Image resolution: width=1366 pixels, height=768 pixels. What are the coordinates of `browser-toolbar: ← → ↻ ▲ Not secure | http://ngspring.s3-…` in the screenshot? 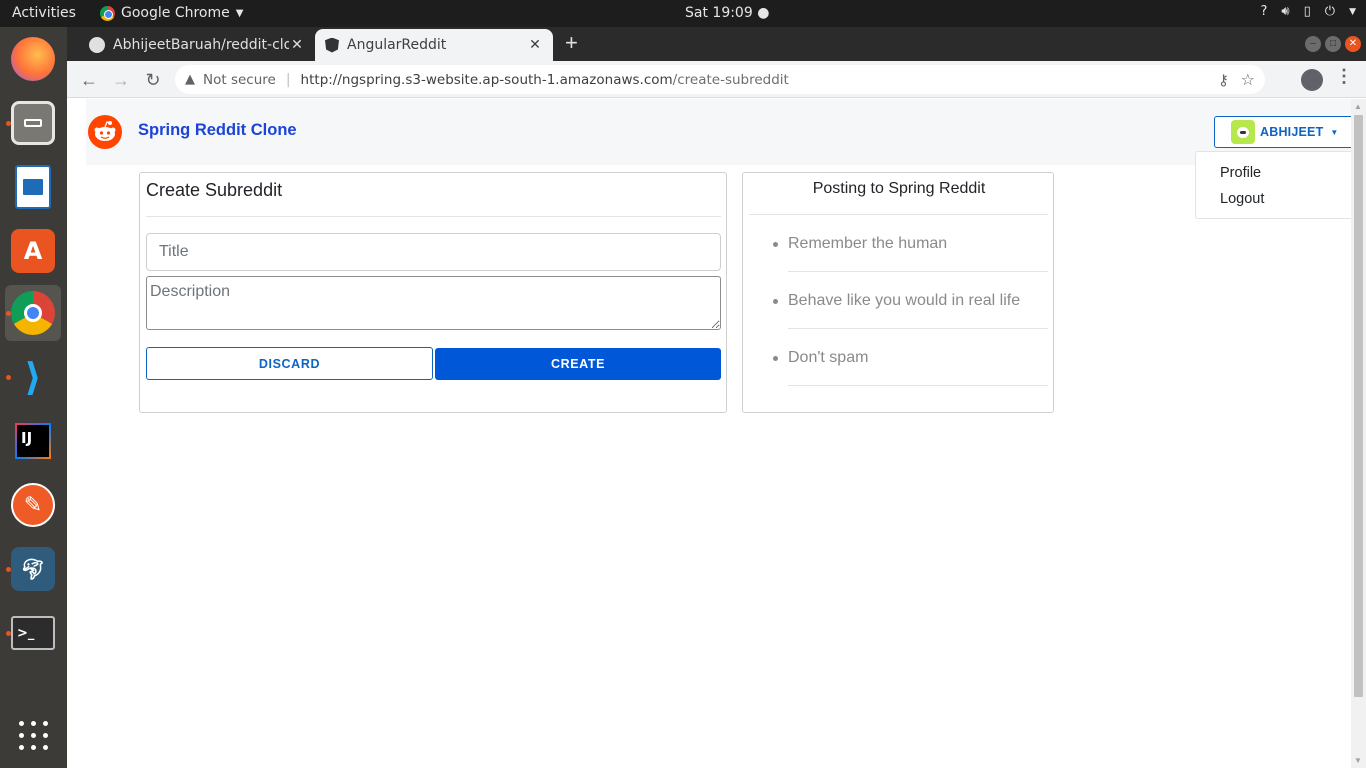 It's located at (716, 79).